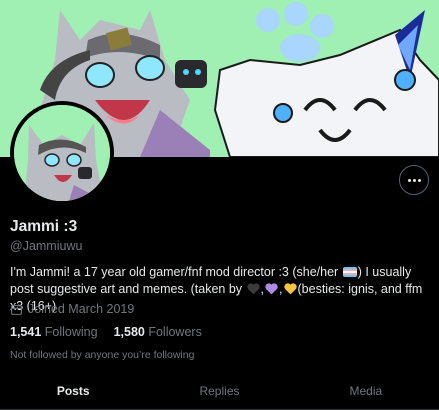  I want to click on tab-media: Media, so click(366, 390).